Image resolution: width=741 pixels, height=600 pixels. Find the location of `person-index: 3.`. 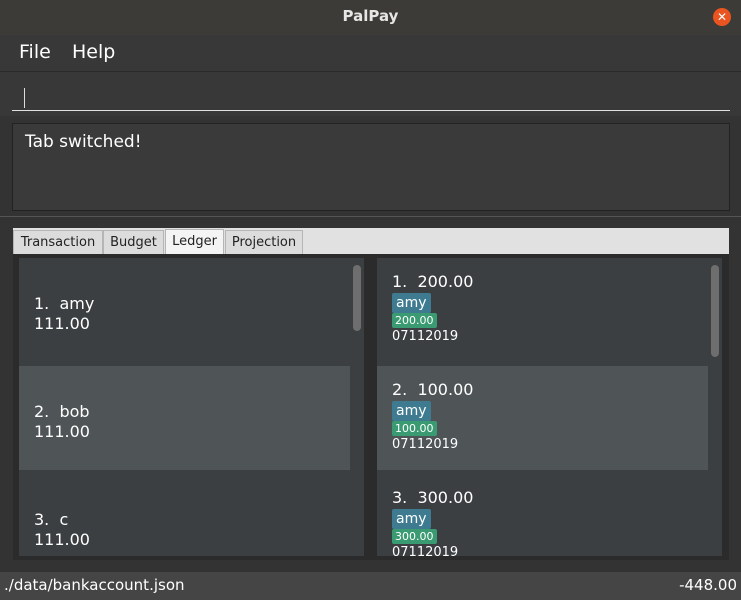

person-index: 3. is located at coordinates (42, 519).